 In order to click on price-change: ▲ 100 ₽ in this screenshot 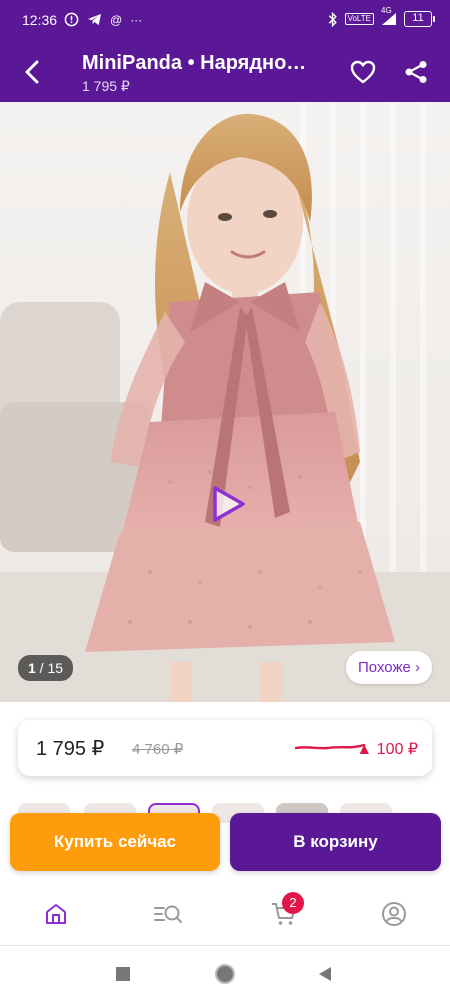, I will do `click(387, 749)`.